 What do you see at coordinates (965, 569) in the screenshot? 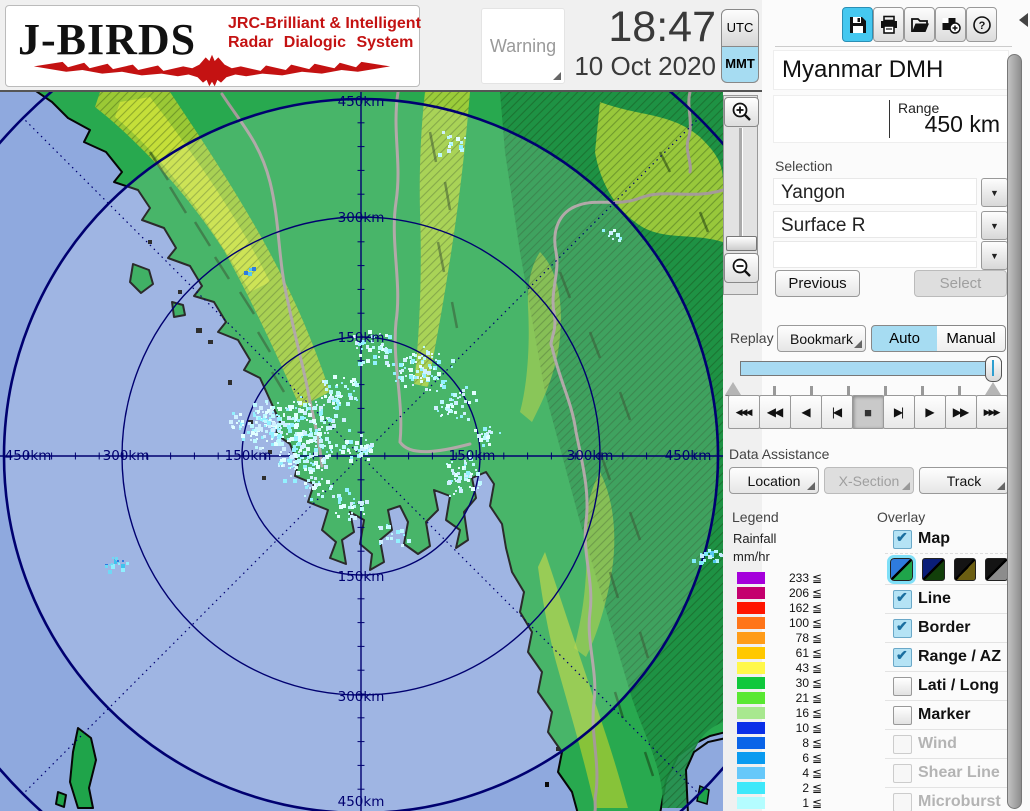
I see `style-black-olive` at bounding box center [965, 569].